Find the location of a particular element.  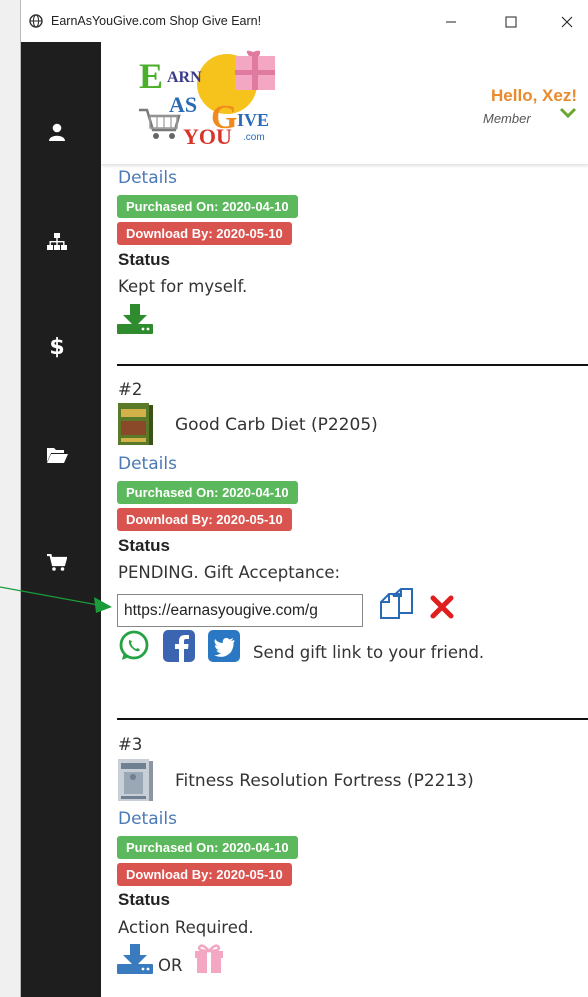

product-title: Fitness Resolution Fortress (P2213) is located at coordinates (324, 781).